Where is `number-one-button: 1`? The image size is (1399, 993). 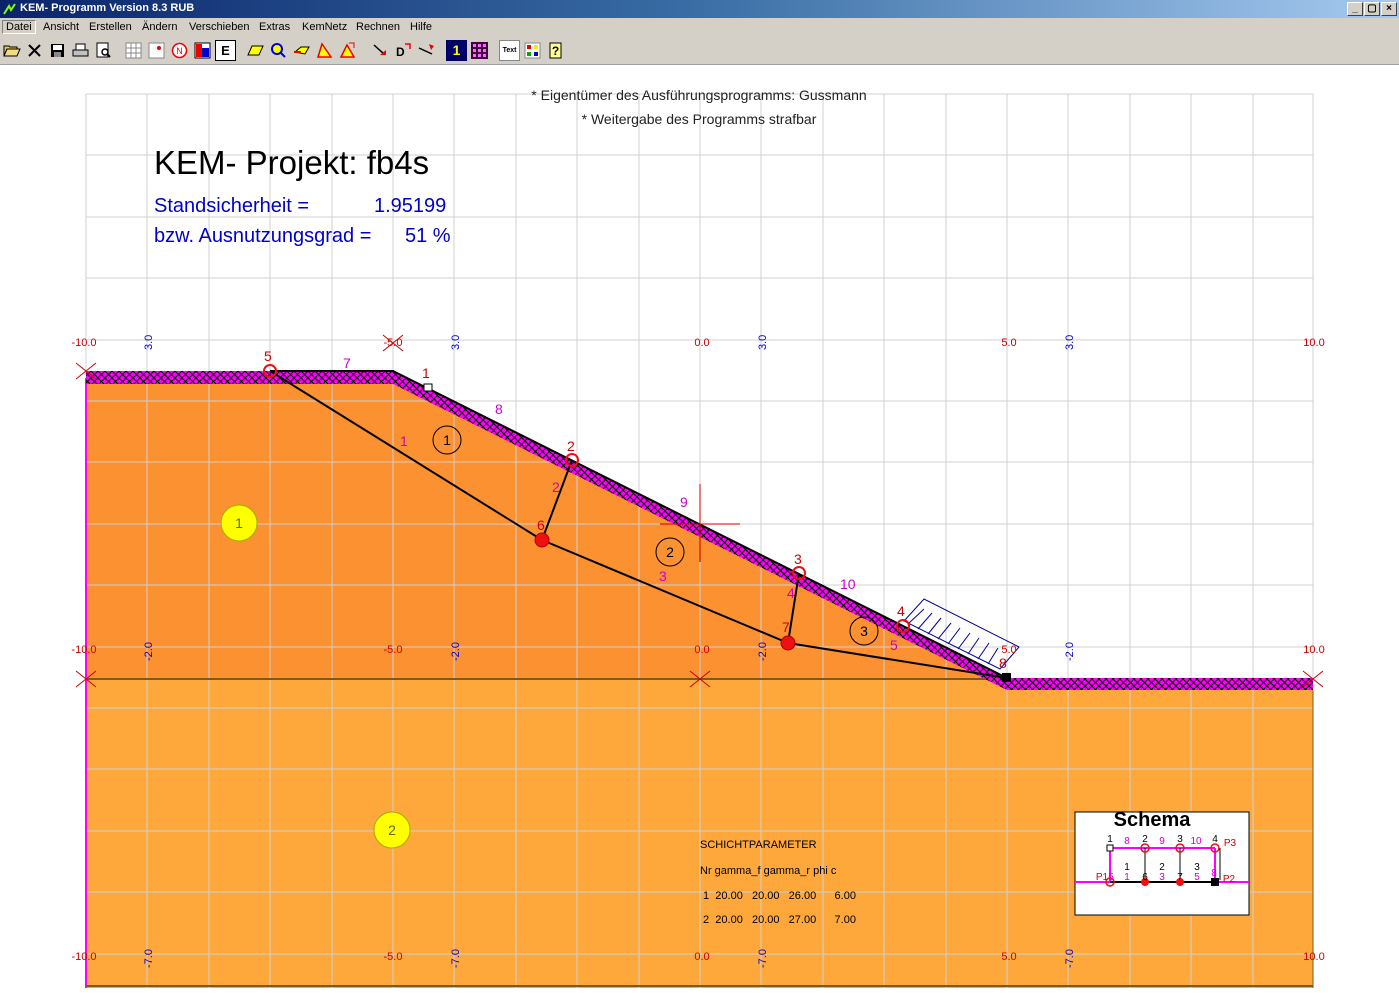 number-one-button: 1 is located at coordinates (456, 50).